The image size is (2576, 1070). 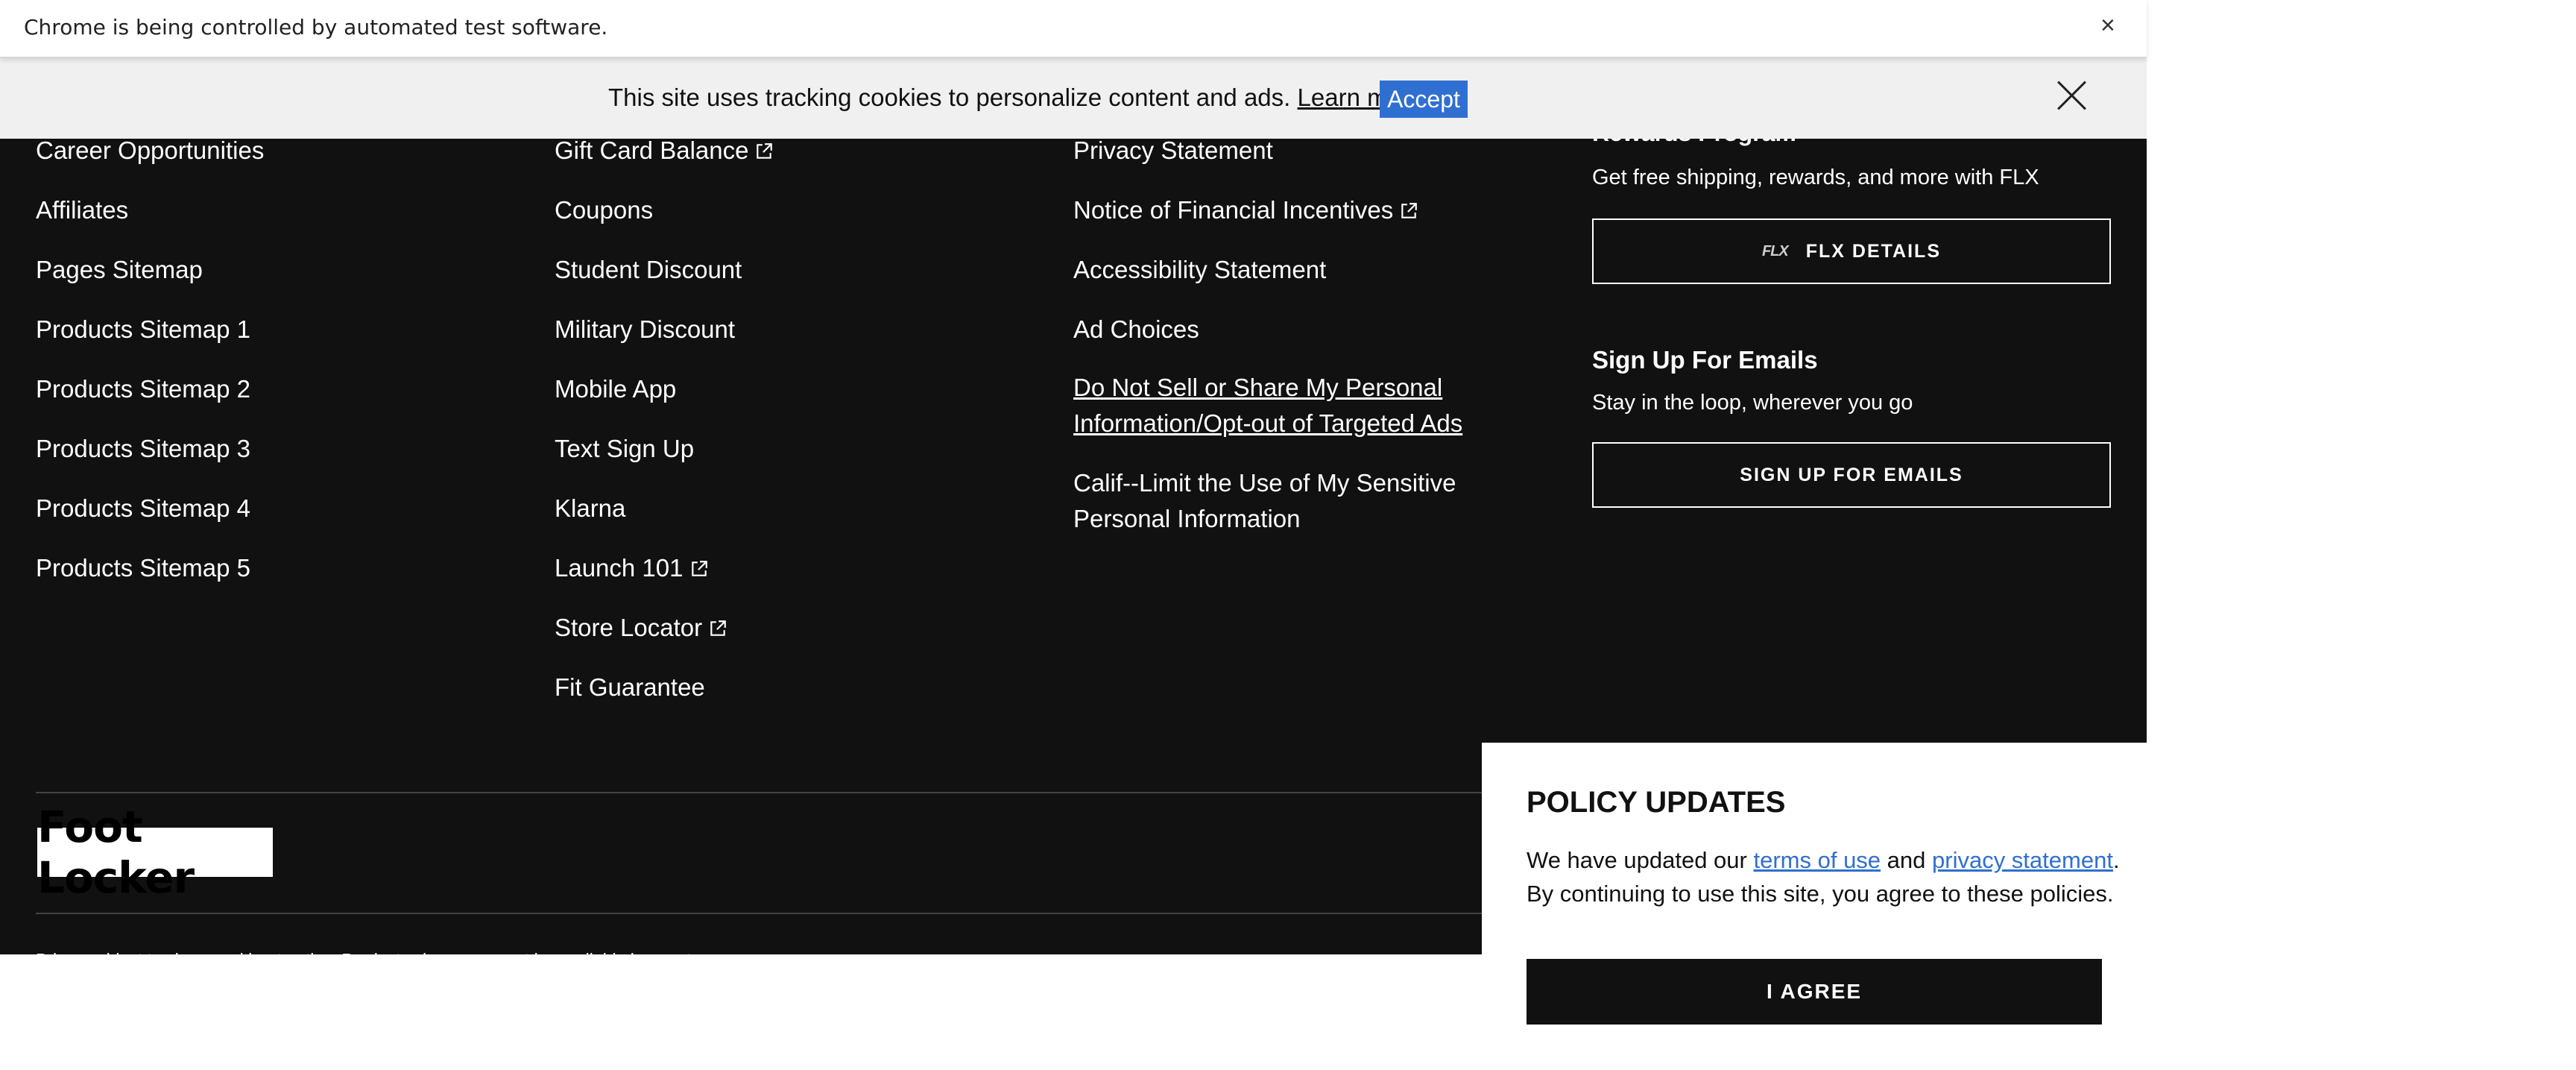 I want to click on footer-link-career-opportunities: Career Opportunities, so click(x=150, y=150).